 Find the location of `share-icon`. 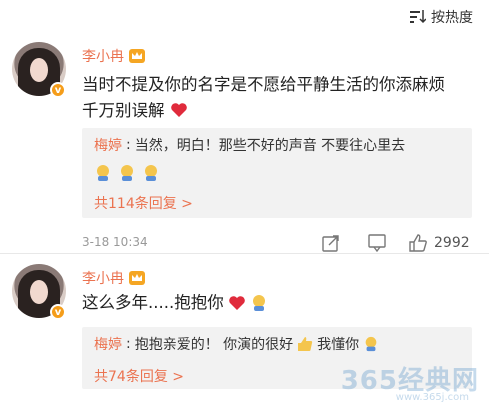

share-icon is located at coordinates (331, 243).